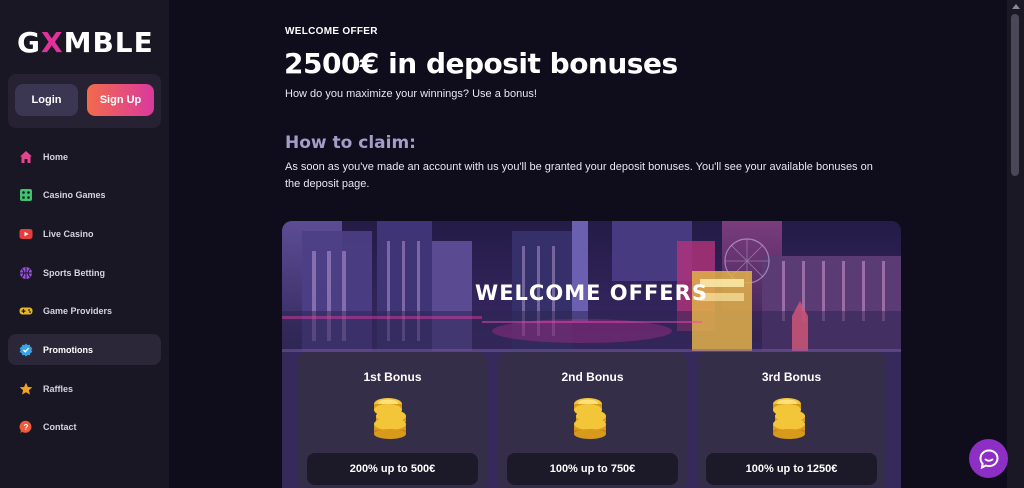 Image resolution: width=1024 pixels, height=488 pixels. I want to click on bonus-card-title: 2nd Bonus, so click(592, 377).